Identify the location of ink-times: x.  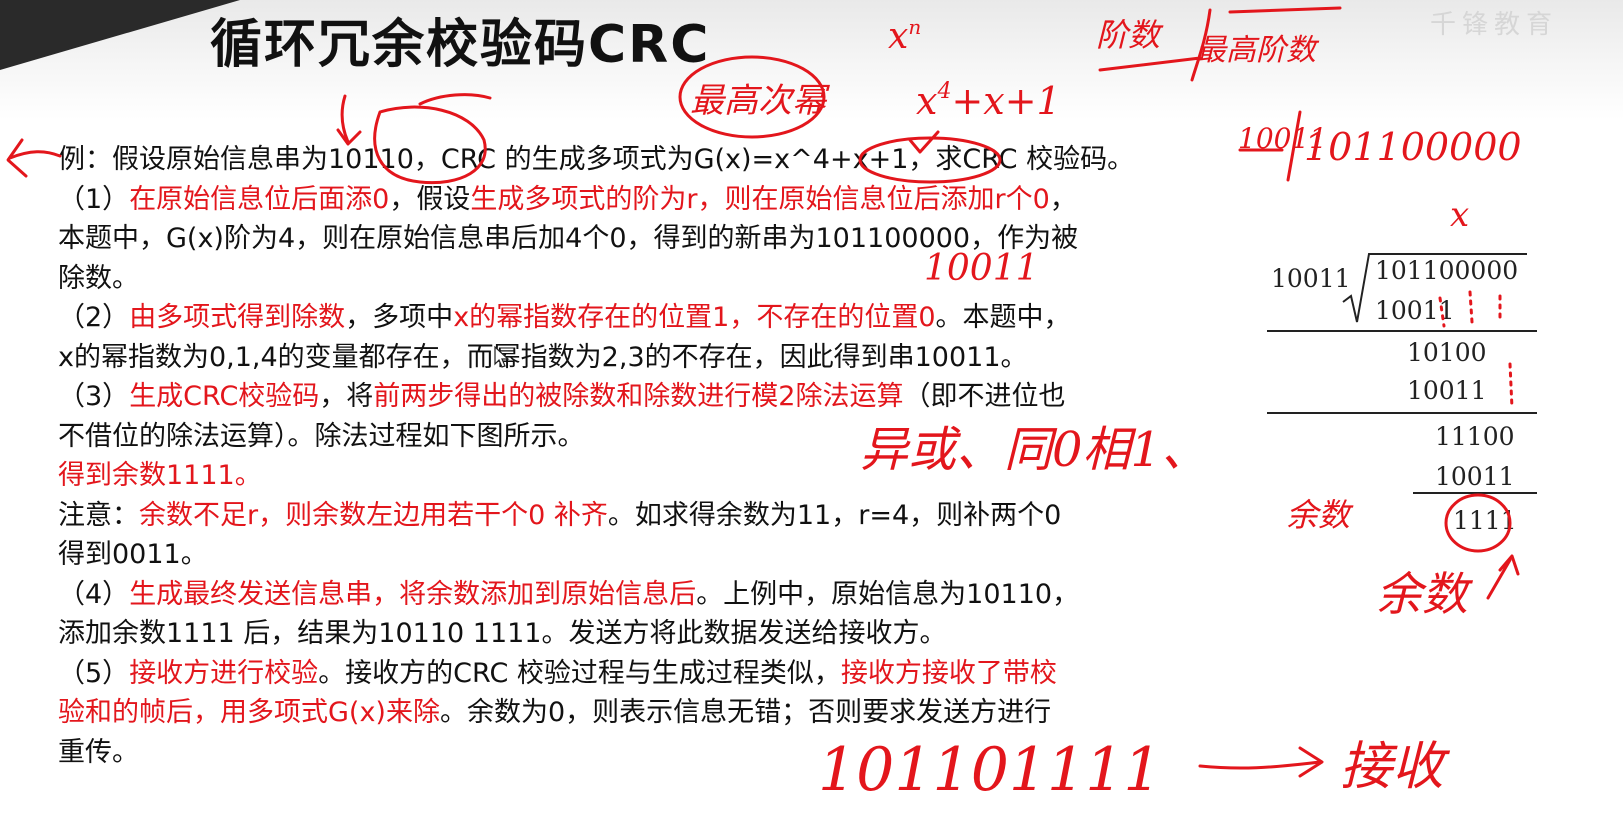
(1459, 215).